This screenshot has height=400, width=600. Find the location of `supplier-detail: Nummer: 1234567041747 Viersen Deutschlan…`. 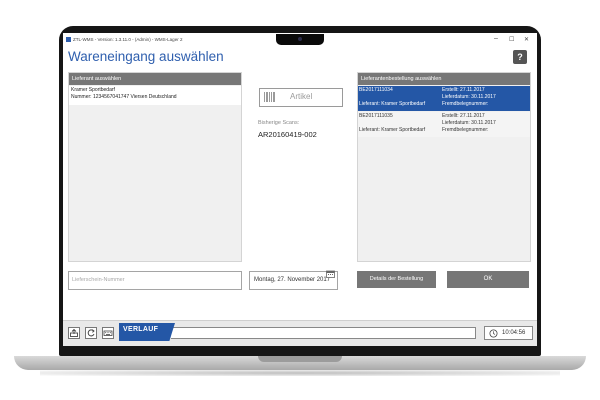

supplier-detail: Nummer: 1234567041747 Viersen Deutschlan… is located at coordinates (124, 96).